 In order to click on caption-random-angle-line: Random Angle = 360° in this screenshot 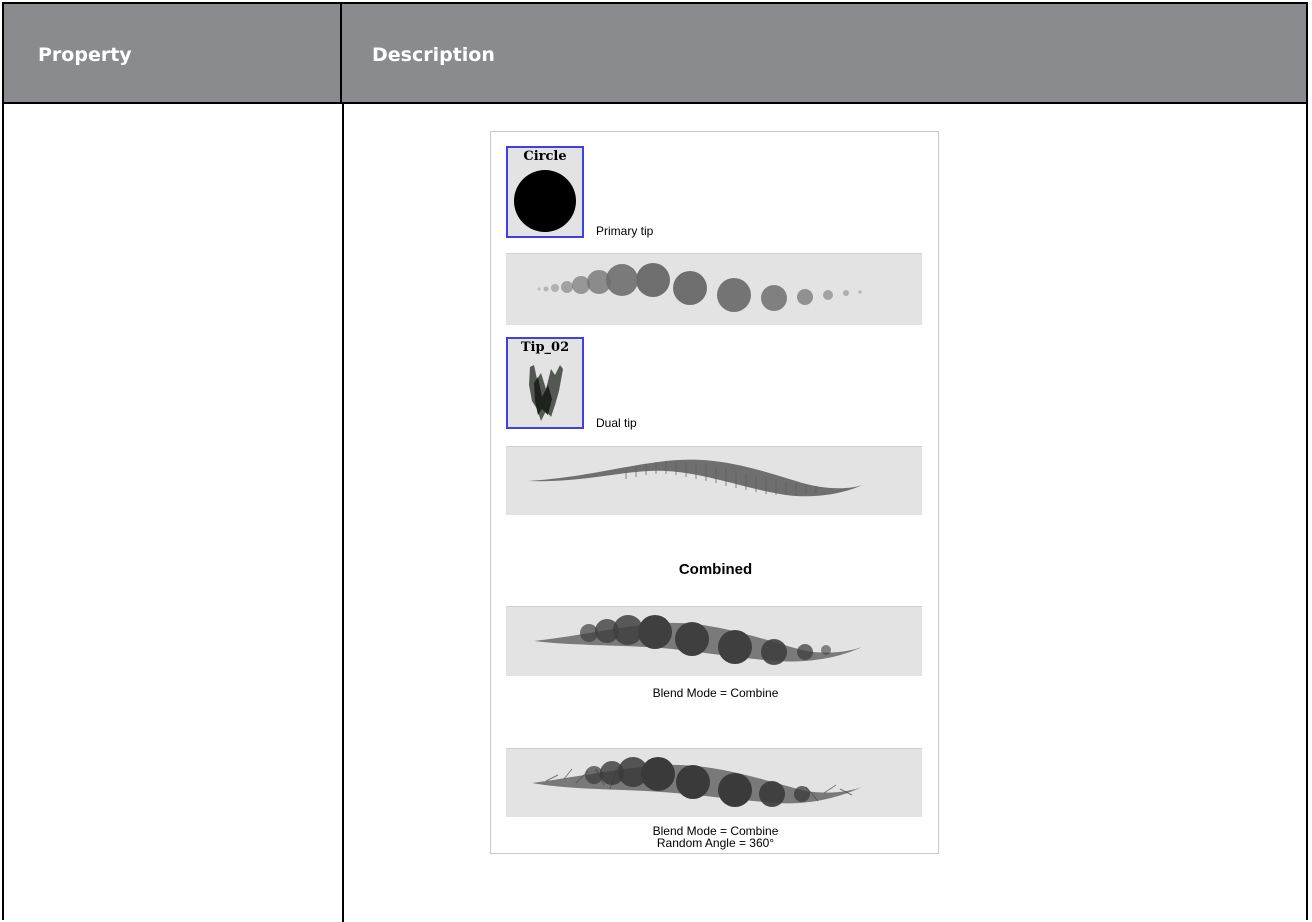, I will do `click(715, 843)`.